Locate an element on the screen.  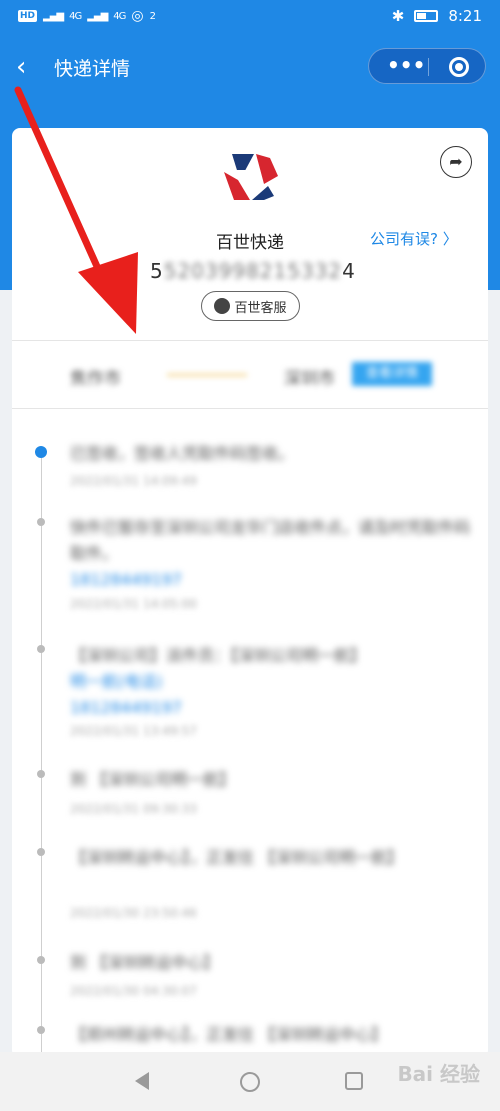
route-summary: 焦作市 深圳市 查看详情 is located at coordinates (250, 374).